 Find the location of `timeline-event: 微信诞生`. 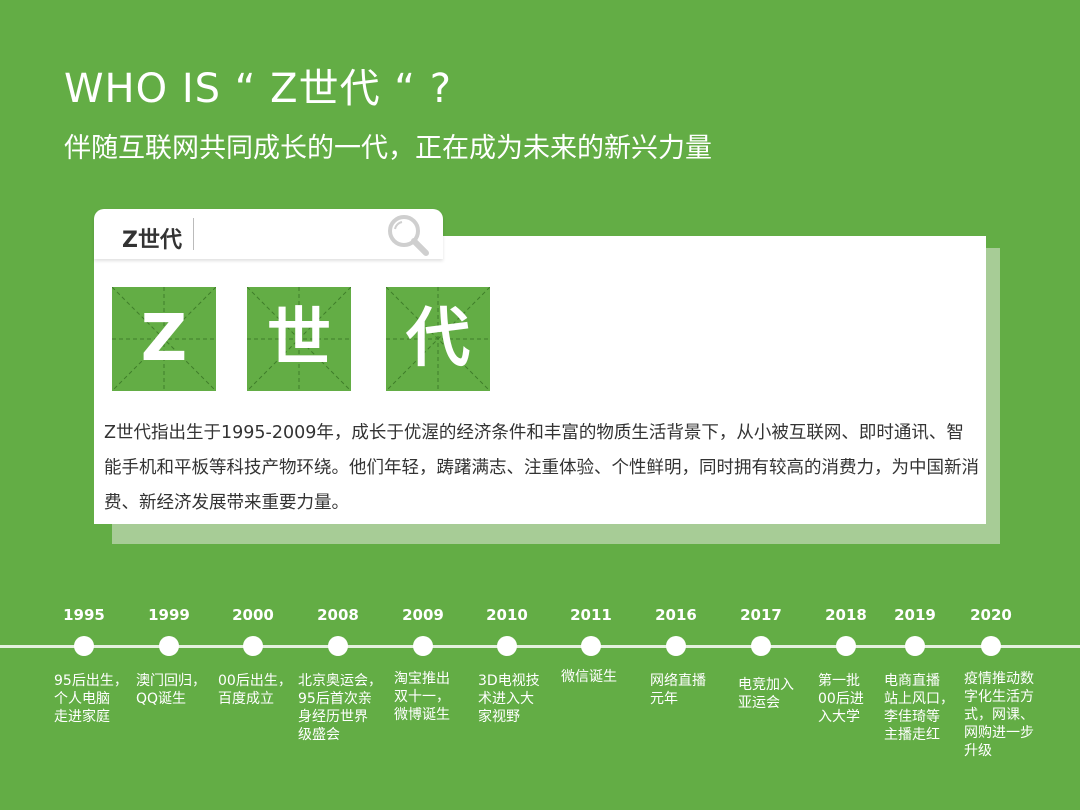

timeline-event: 微信诞生 is located at coordinates (589, 677).